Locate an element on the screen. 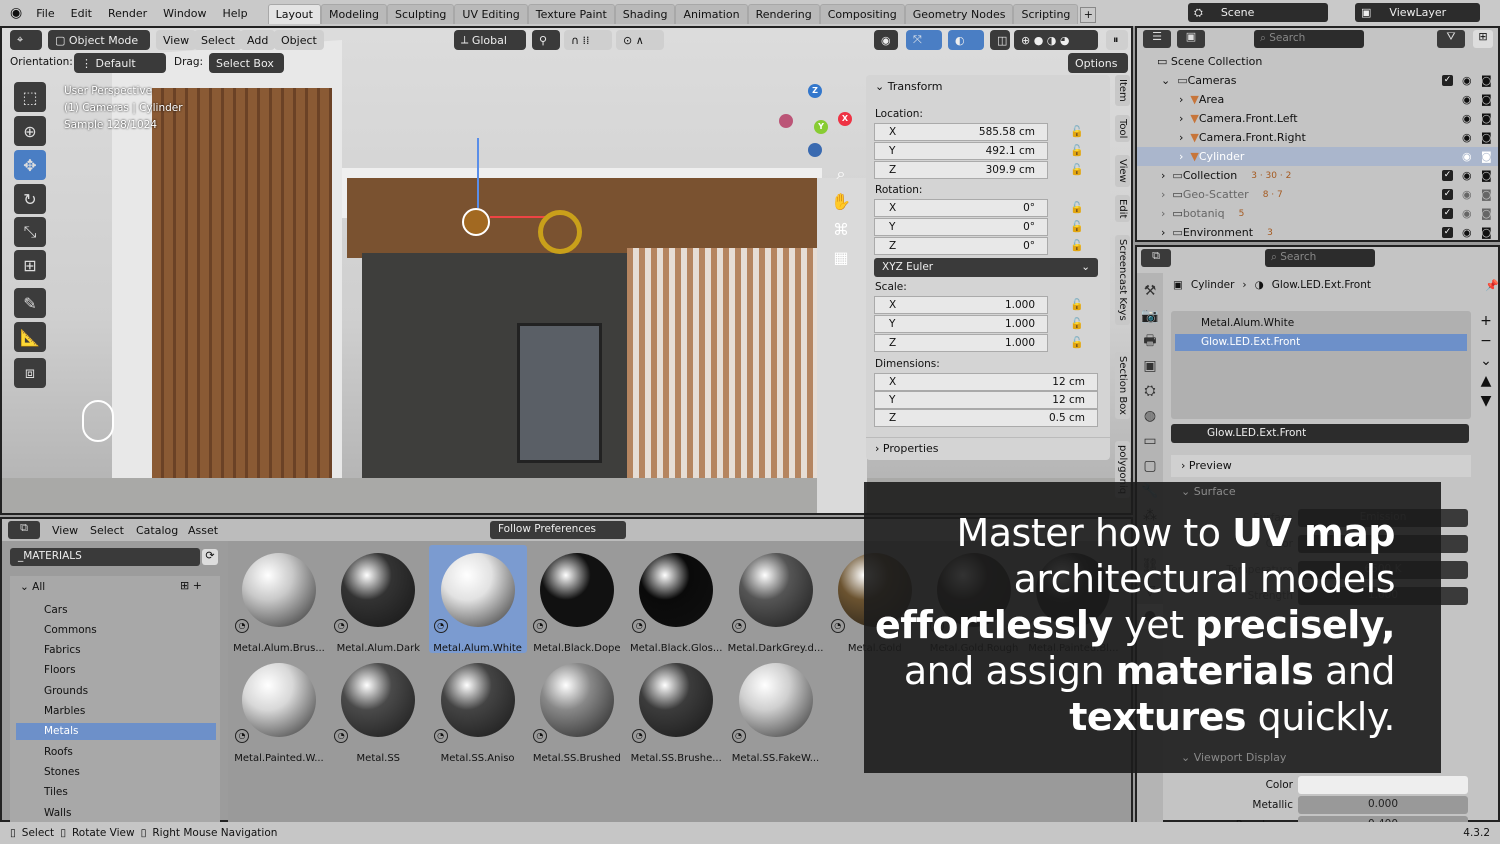 The height and width of the screenshot is (844, 1500). workspace-tab-compositing: Compositing is located at coordinates (862, 14).